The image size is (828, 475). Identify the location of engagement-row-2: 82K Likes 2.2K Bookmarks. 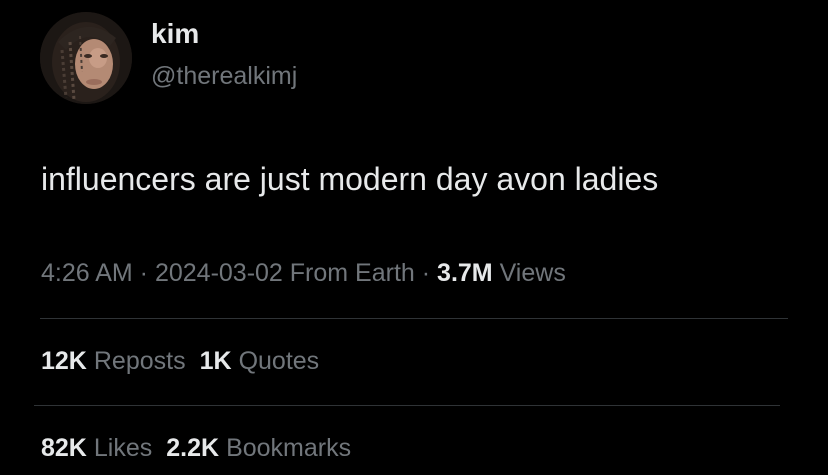
(196, 448).